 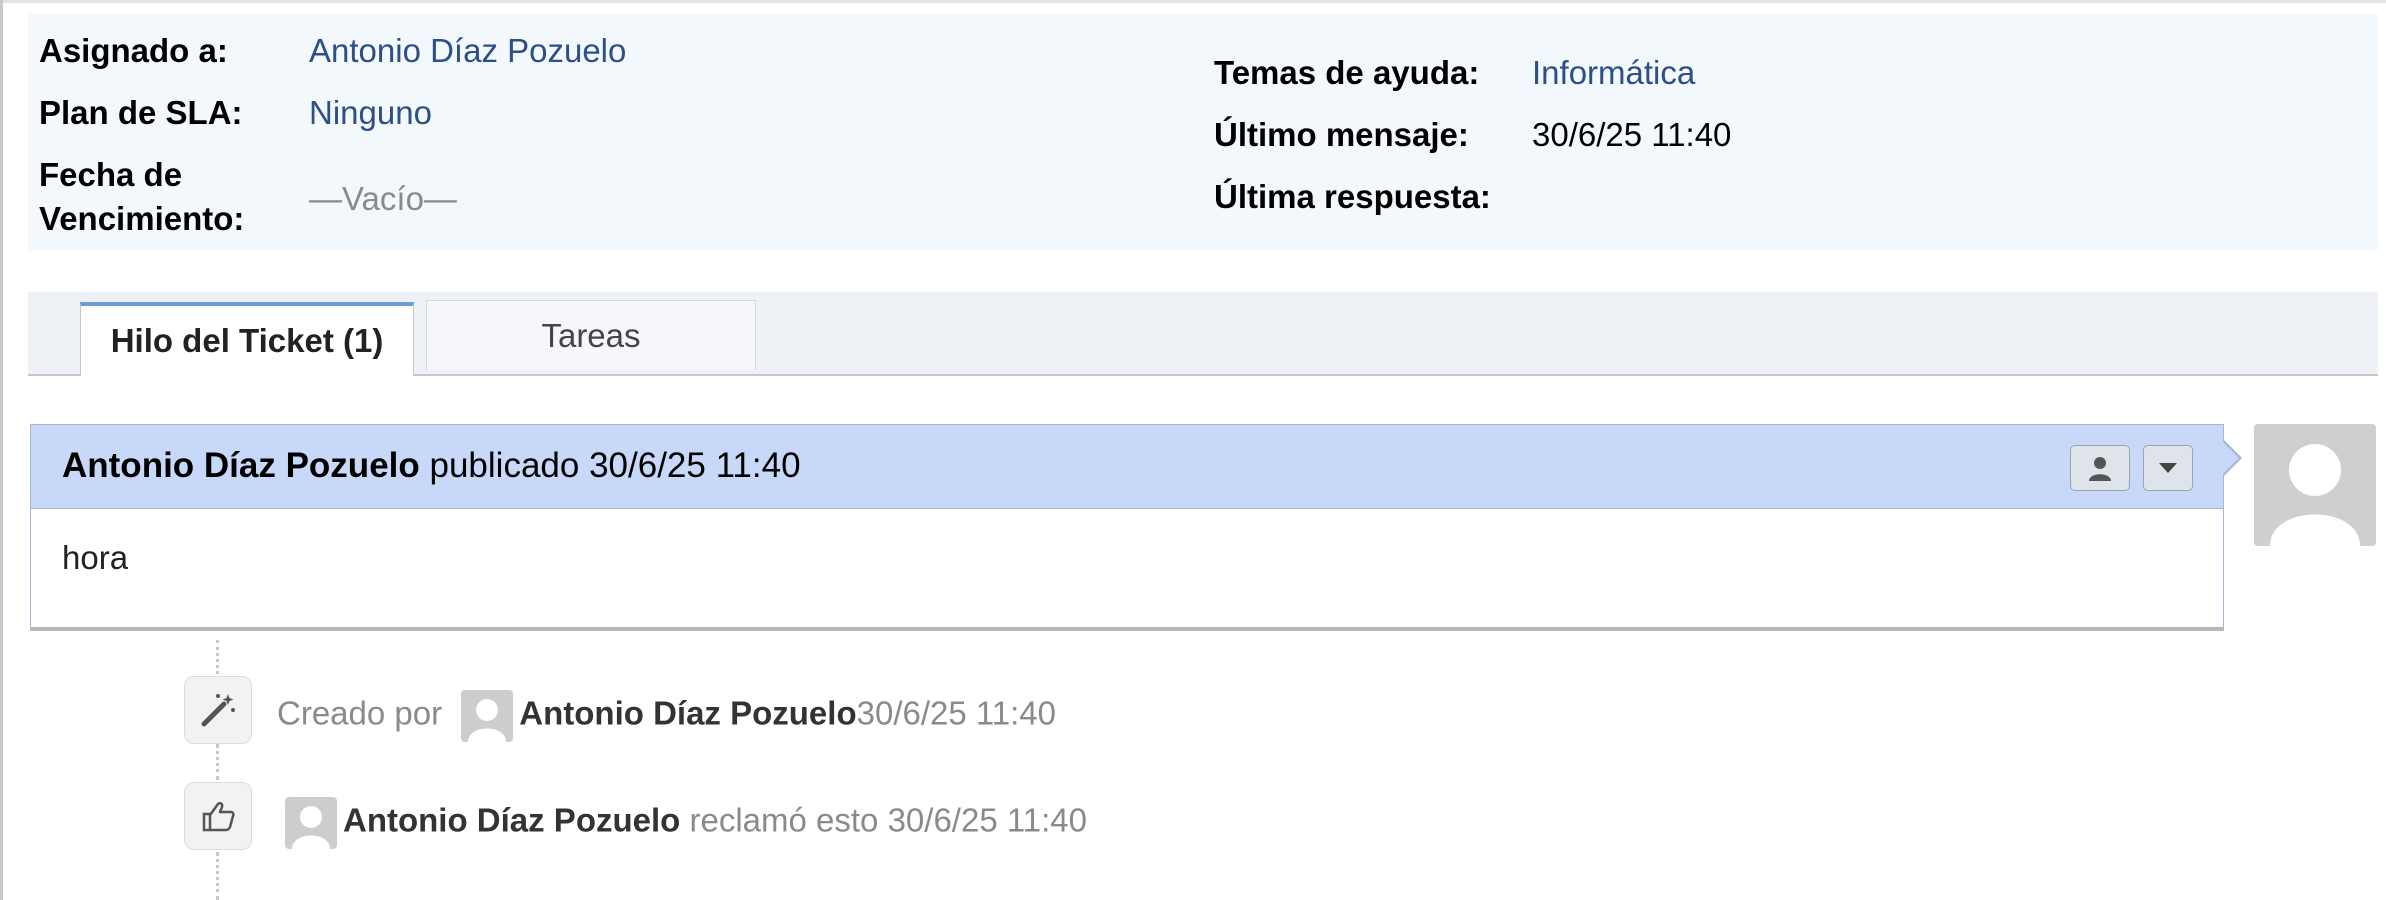 I want to click on last-message-label: Último mensaje:, so click(x=1341, y=134).